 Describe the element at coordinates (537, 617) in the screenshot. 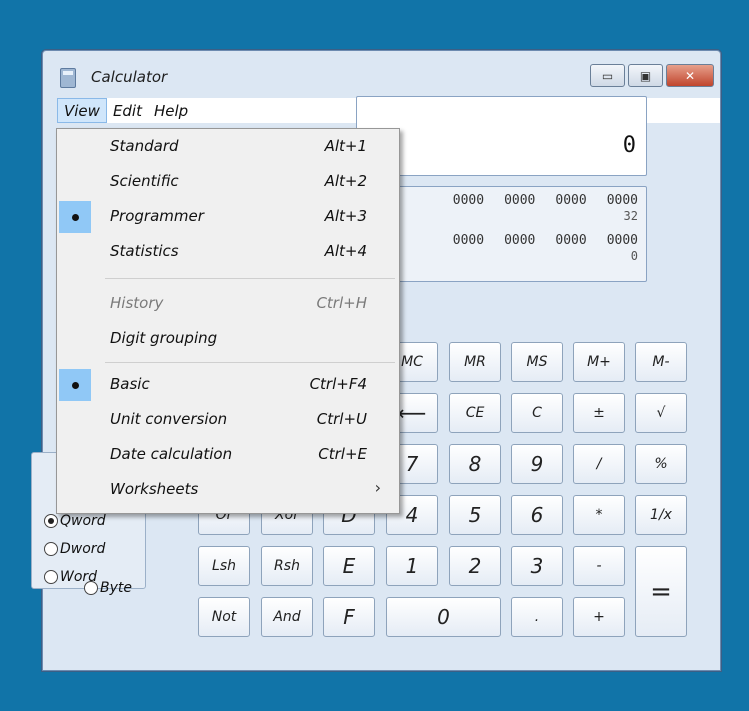

I see `decimal-button: .` at that location.